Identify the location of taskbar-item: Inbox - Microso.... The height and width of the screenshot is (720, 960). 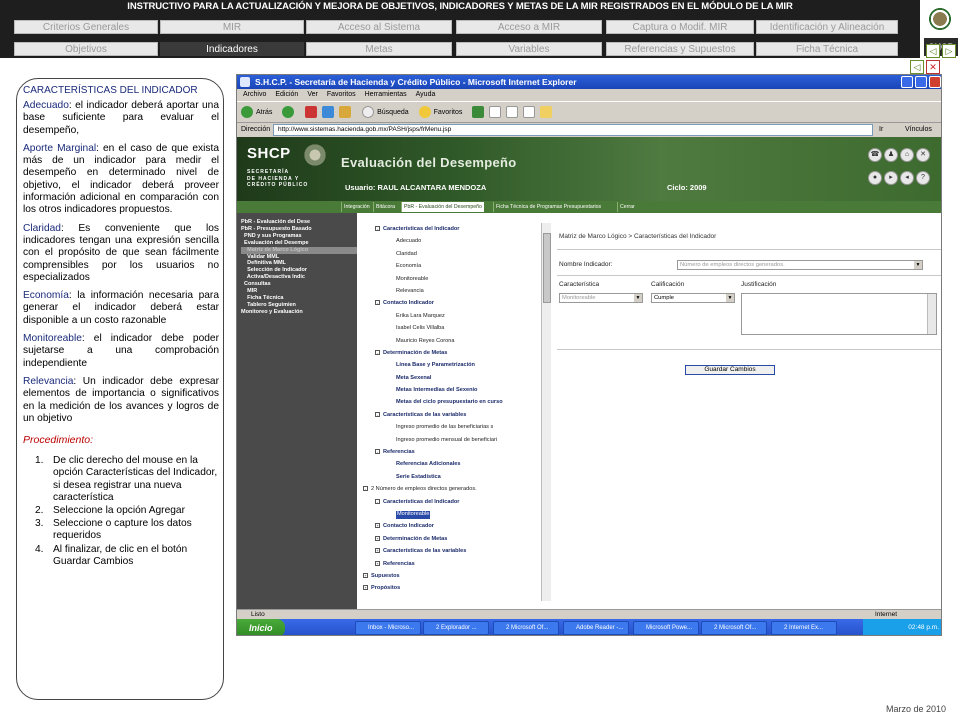
(388, 628).